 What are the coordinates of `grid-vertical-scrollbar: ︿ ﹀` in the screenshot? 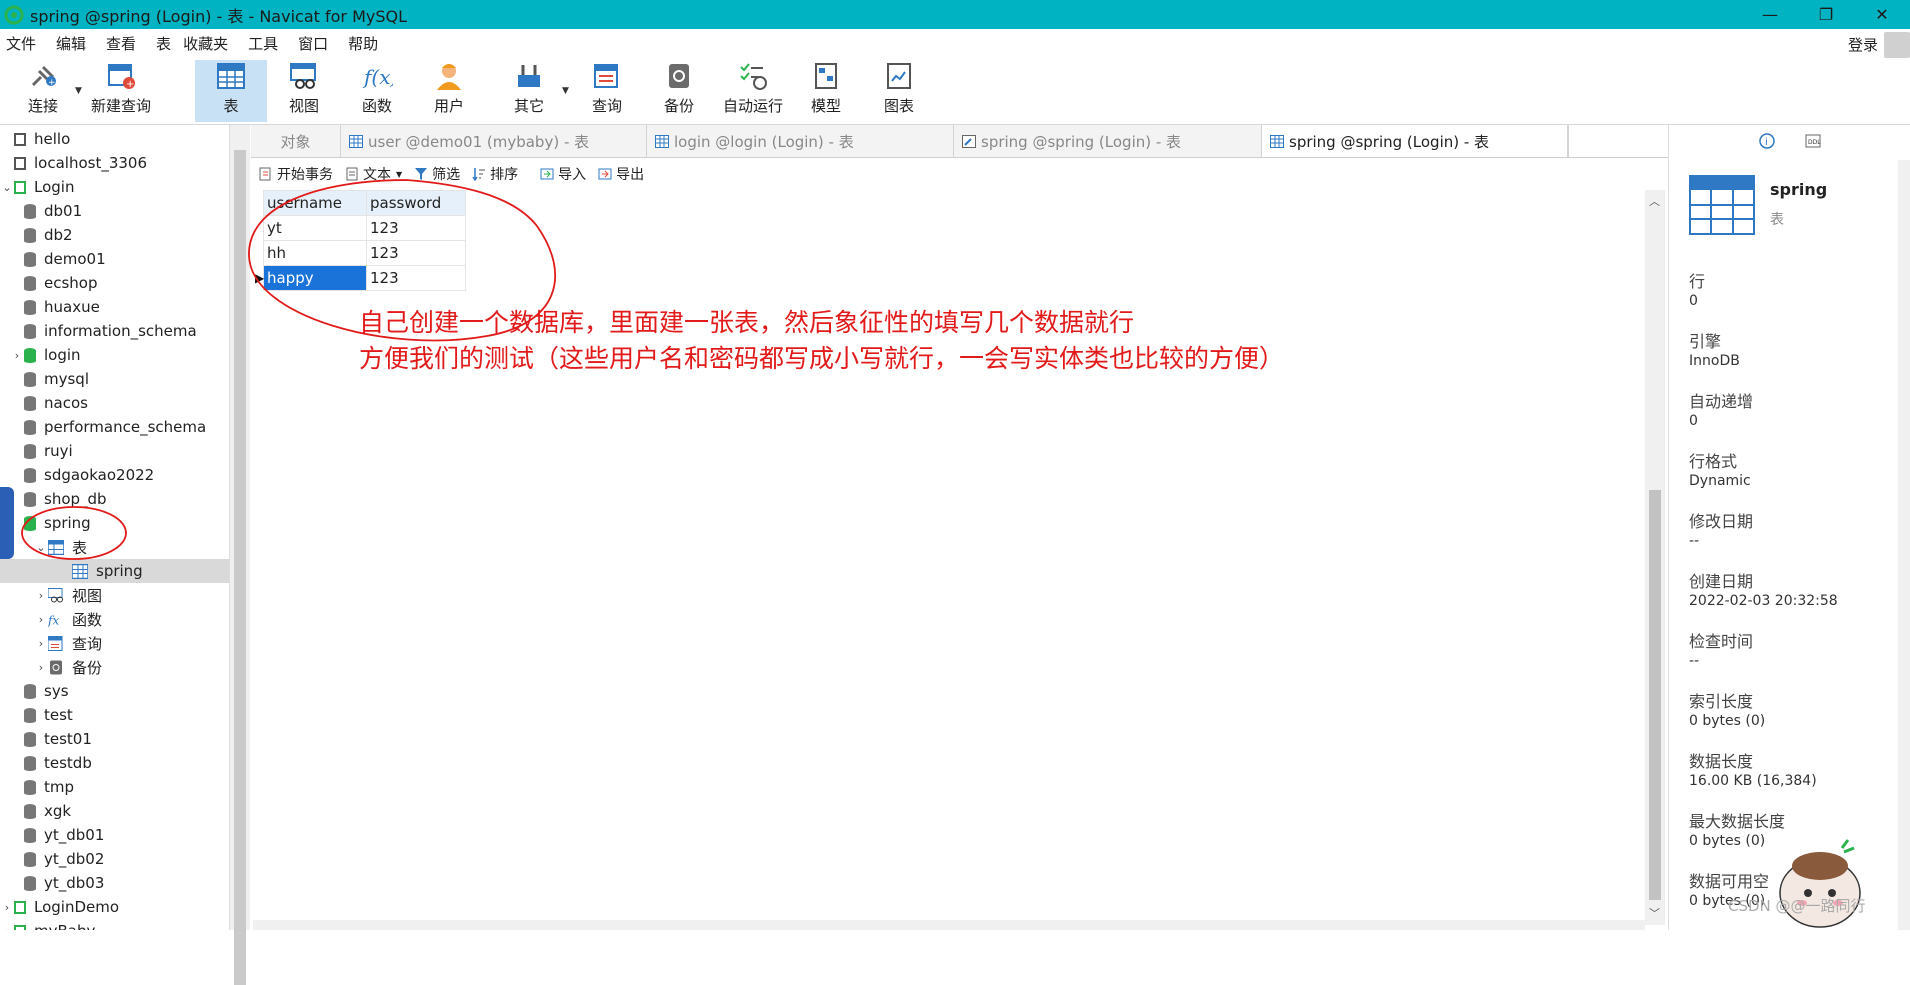 It's located at (1655, 557).